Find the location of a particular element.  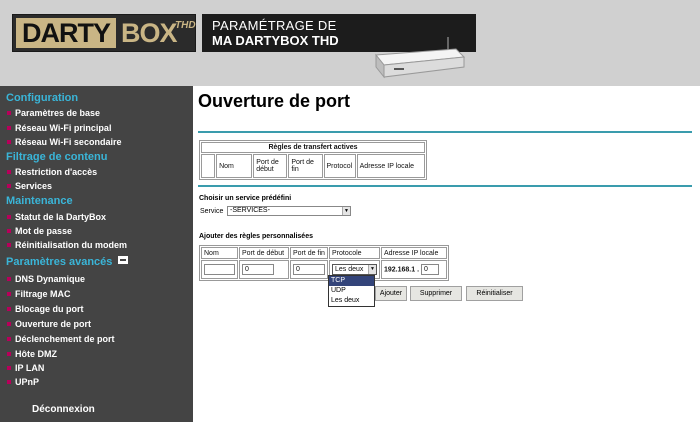

nav-filtrage-mac: Filtrage MAC is located at coordinates (39, 294).